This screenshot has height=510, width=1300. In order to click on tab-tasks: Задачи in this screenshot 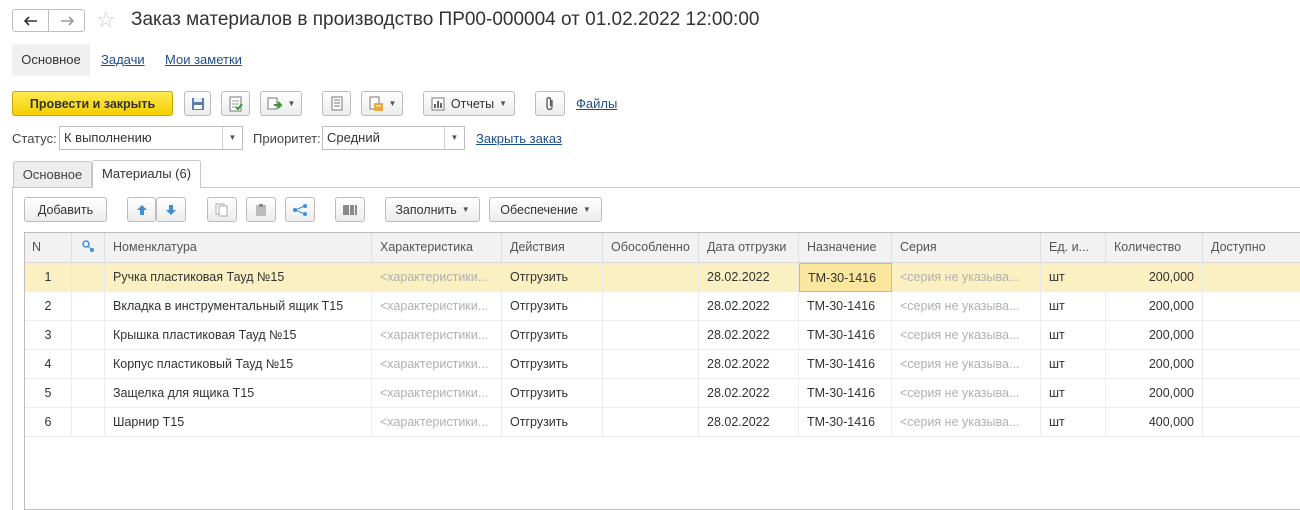, I will do `click(123, 60)`.